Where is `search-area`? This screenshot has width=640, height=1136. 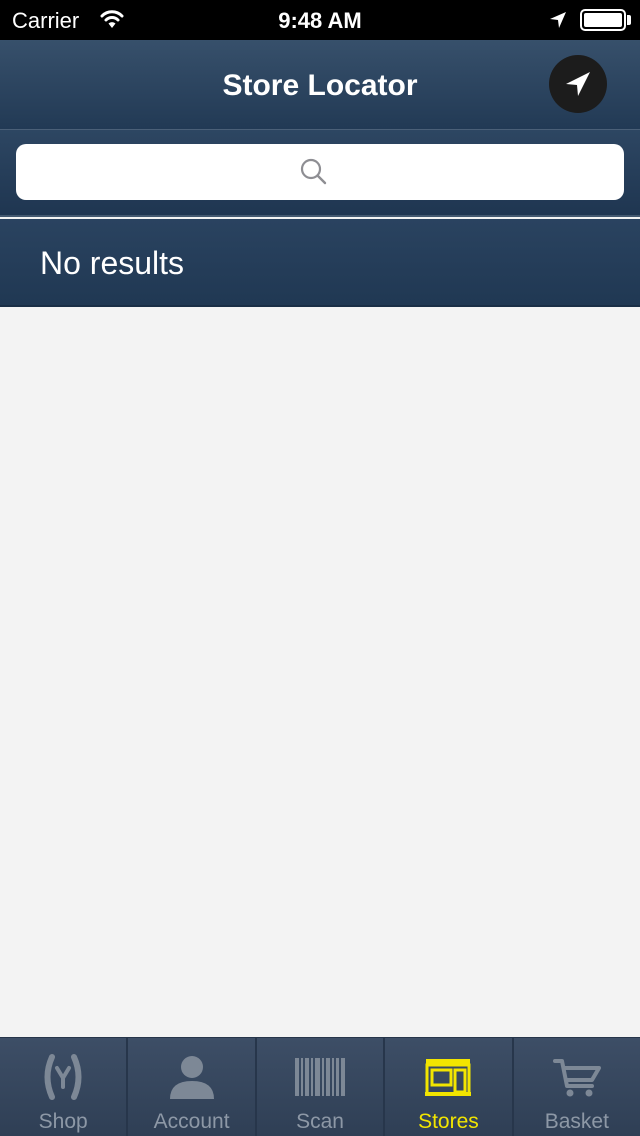 search-area is located at coordinates (320, 173).